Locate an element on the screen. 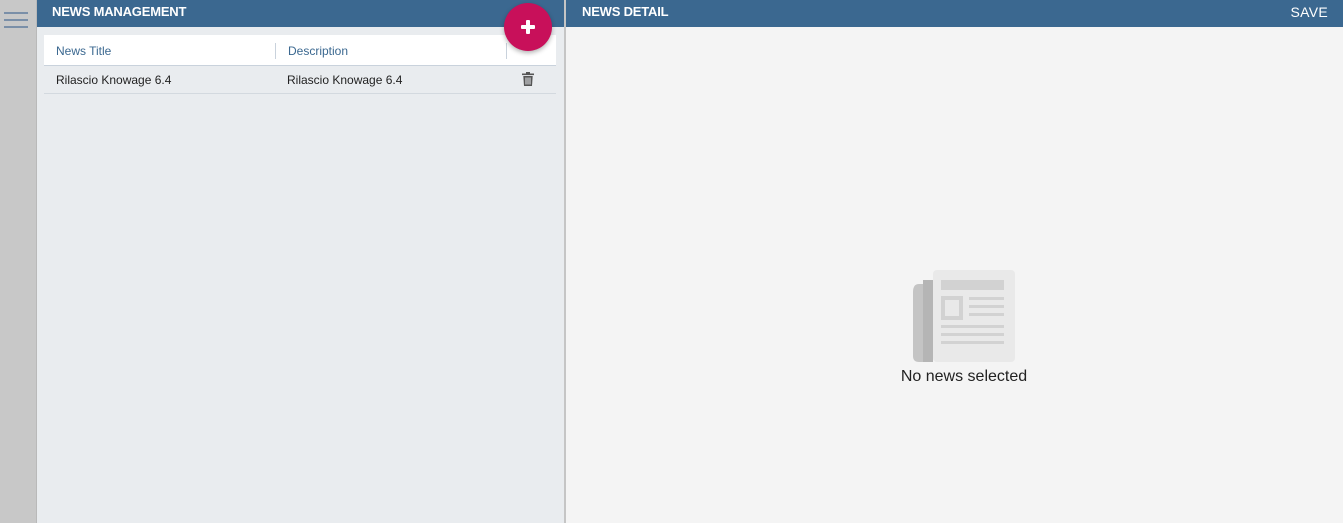  table-header: News Title Description is located at coordinates (300, 50).